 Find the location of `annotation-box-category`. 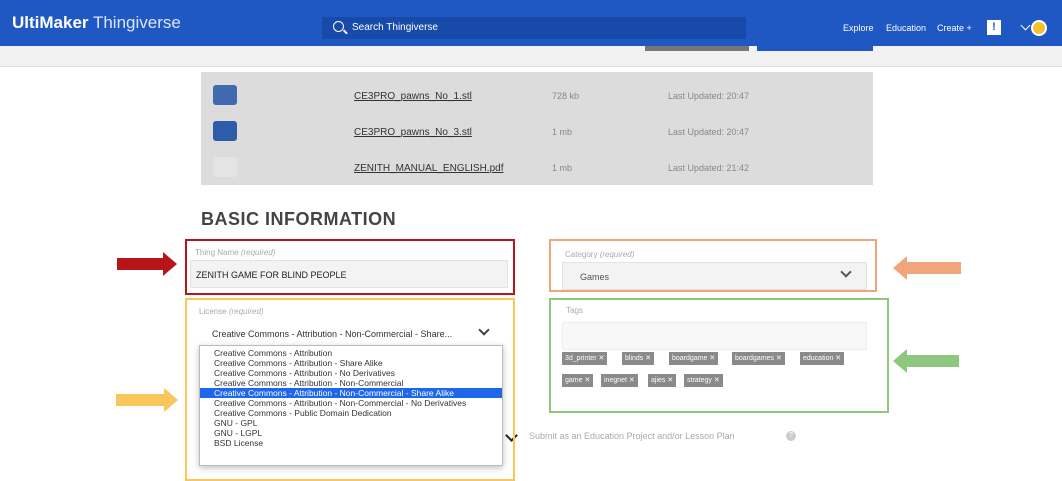

annotation-box-category is located at coordinates (713, 265).